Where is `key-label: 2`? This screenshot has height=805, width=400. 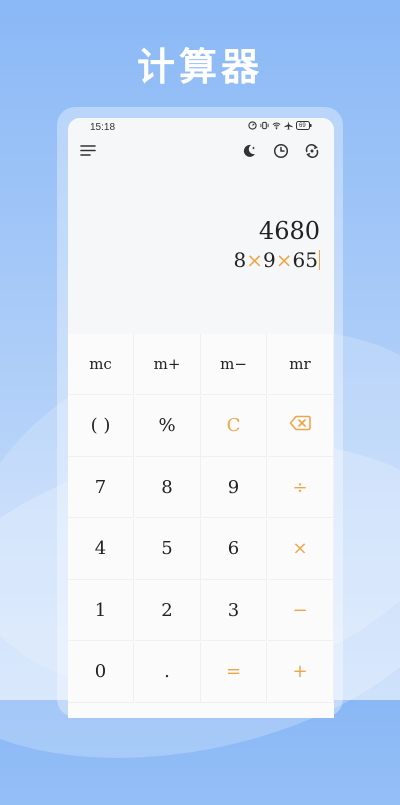
key-label: 2 is located at coordinates (167, 610).